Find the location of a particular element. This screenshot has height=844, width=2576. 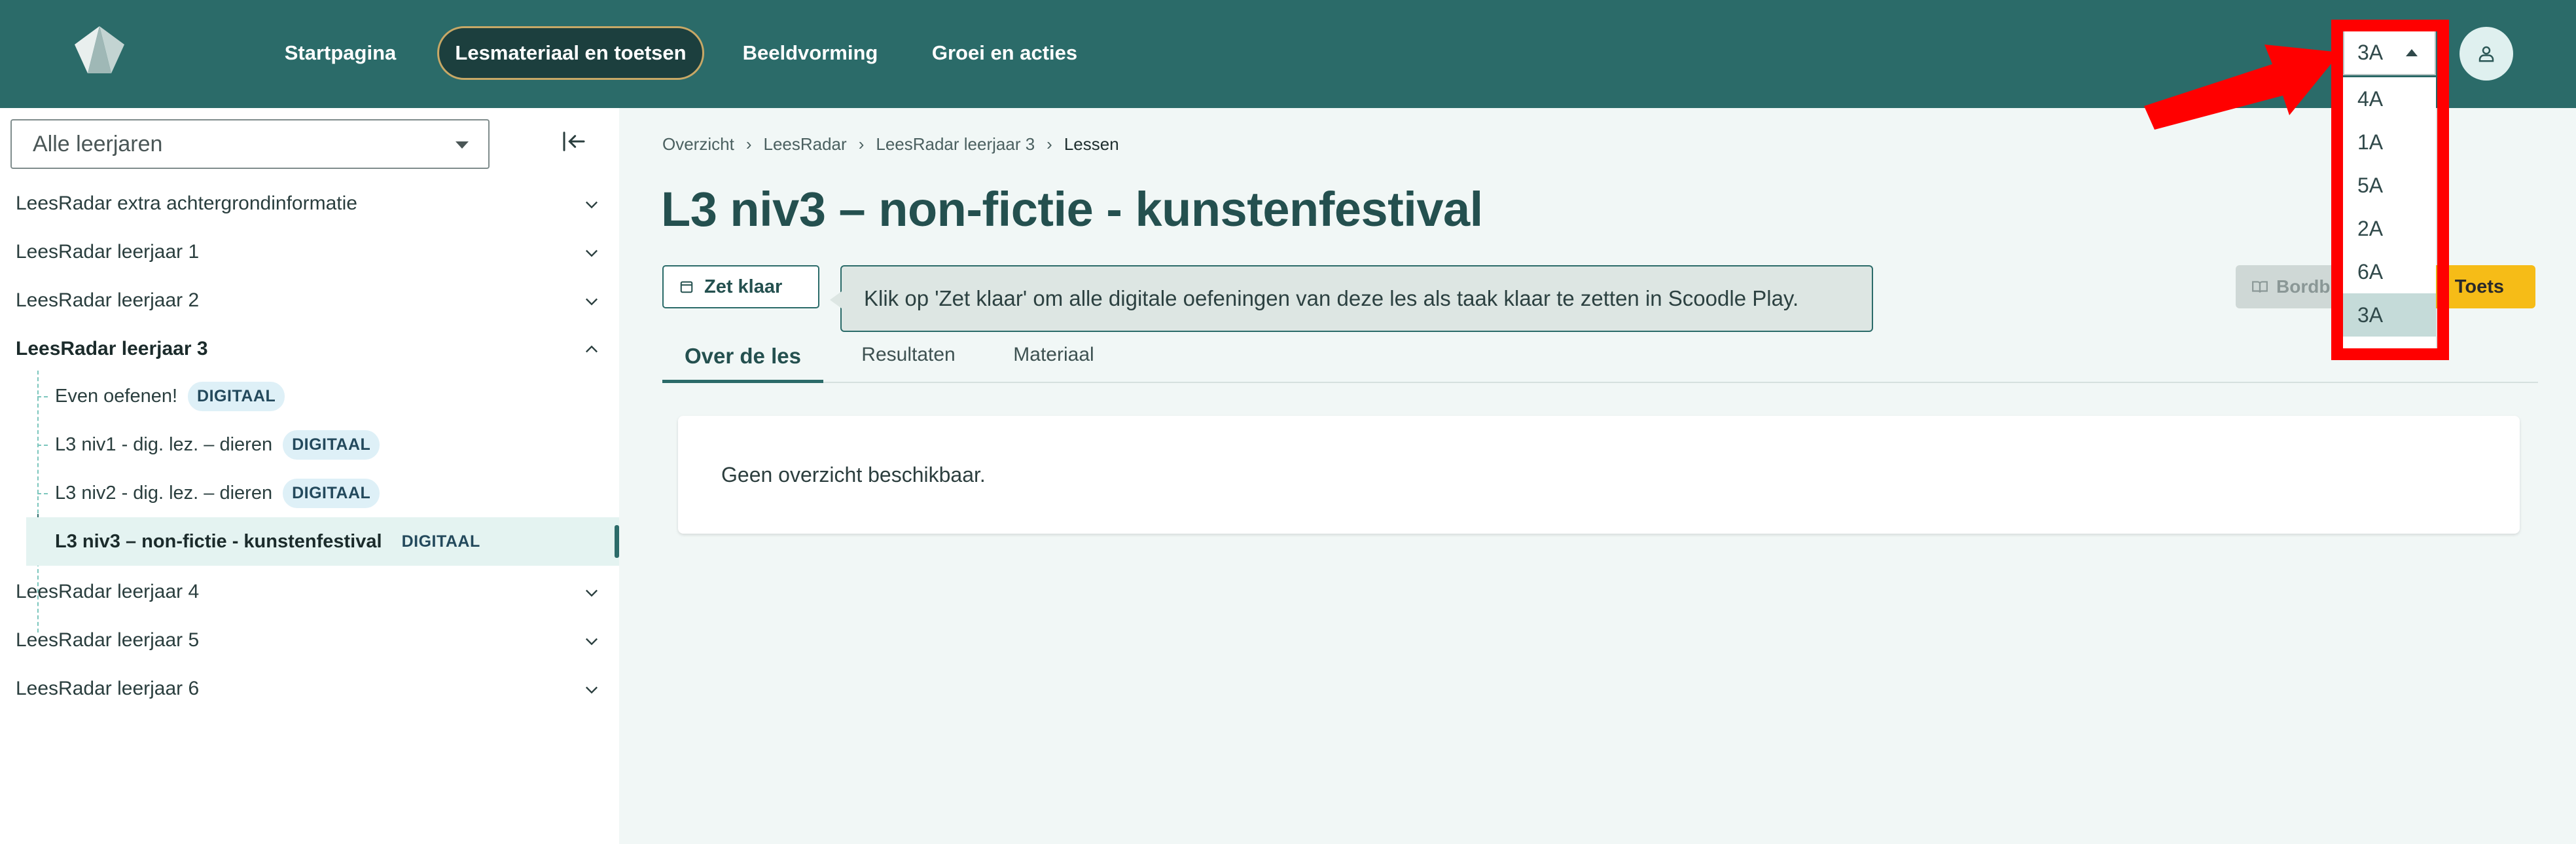

sidebar-item-leerjaar-3: LeesRadar leerjaar 3 is located at coordinates (309, 349).